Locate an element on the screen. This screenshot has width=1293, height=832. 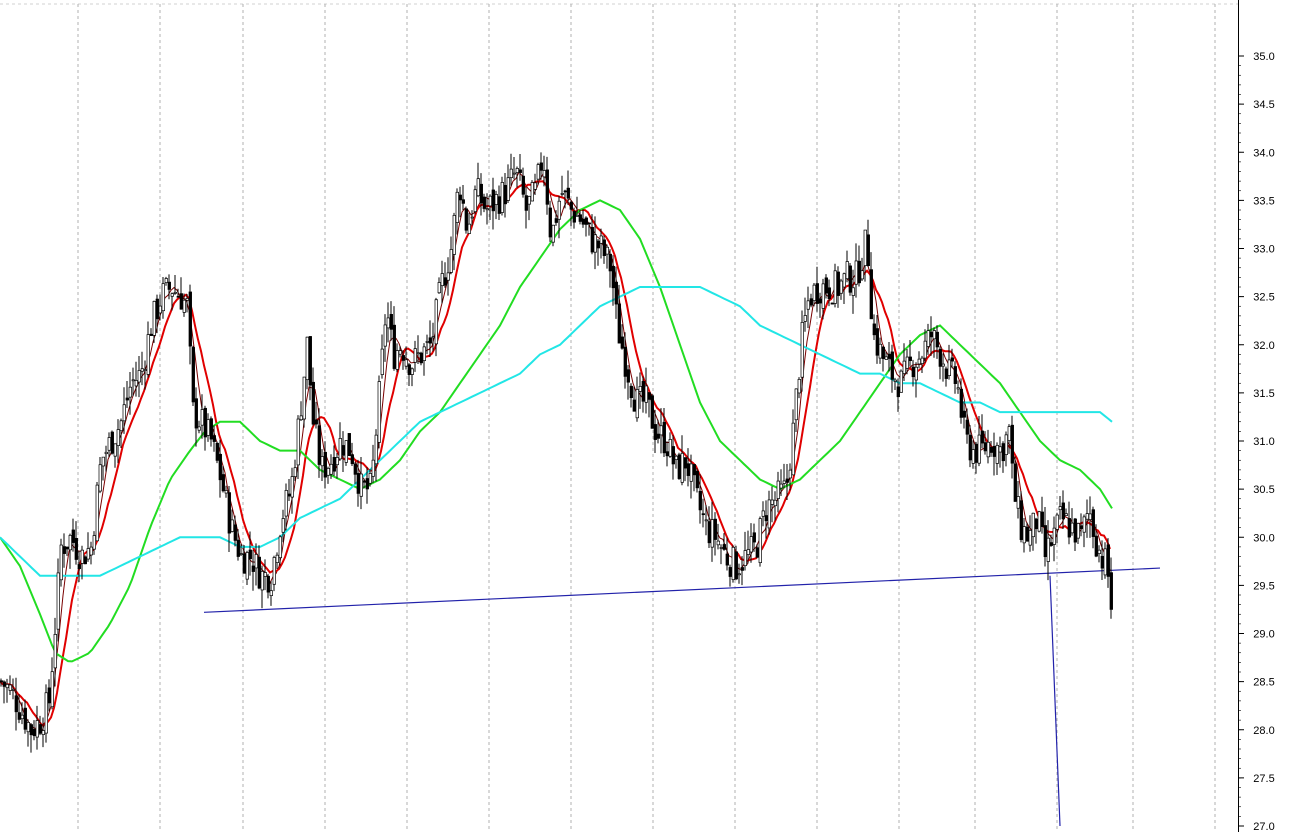
y-tick-label: 29.5 is located at coordinates (1263, 586).